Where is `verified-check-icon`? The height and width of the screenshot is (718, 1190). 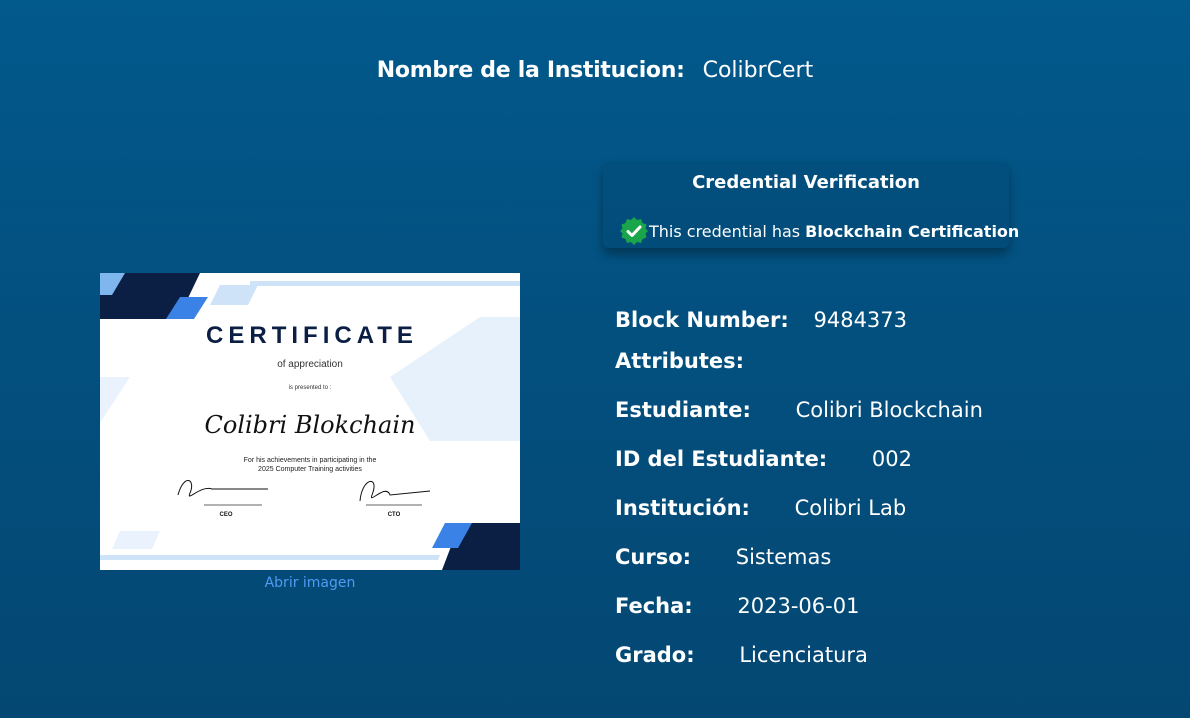 verified-check-icon is located at coordinates (634, 231).